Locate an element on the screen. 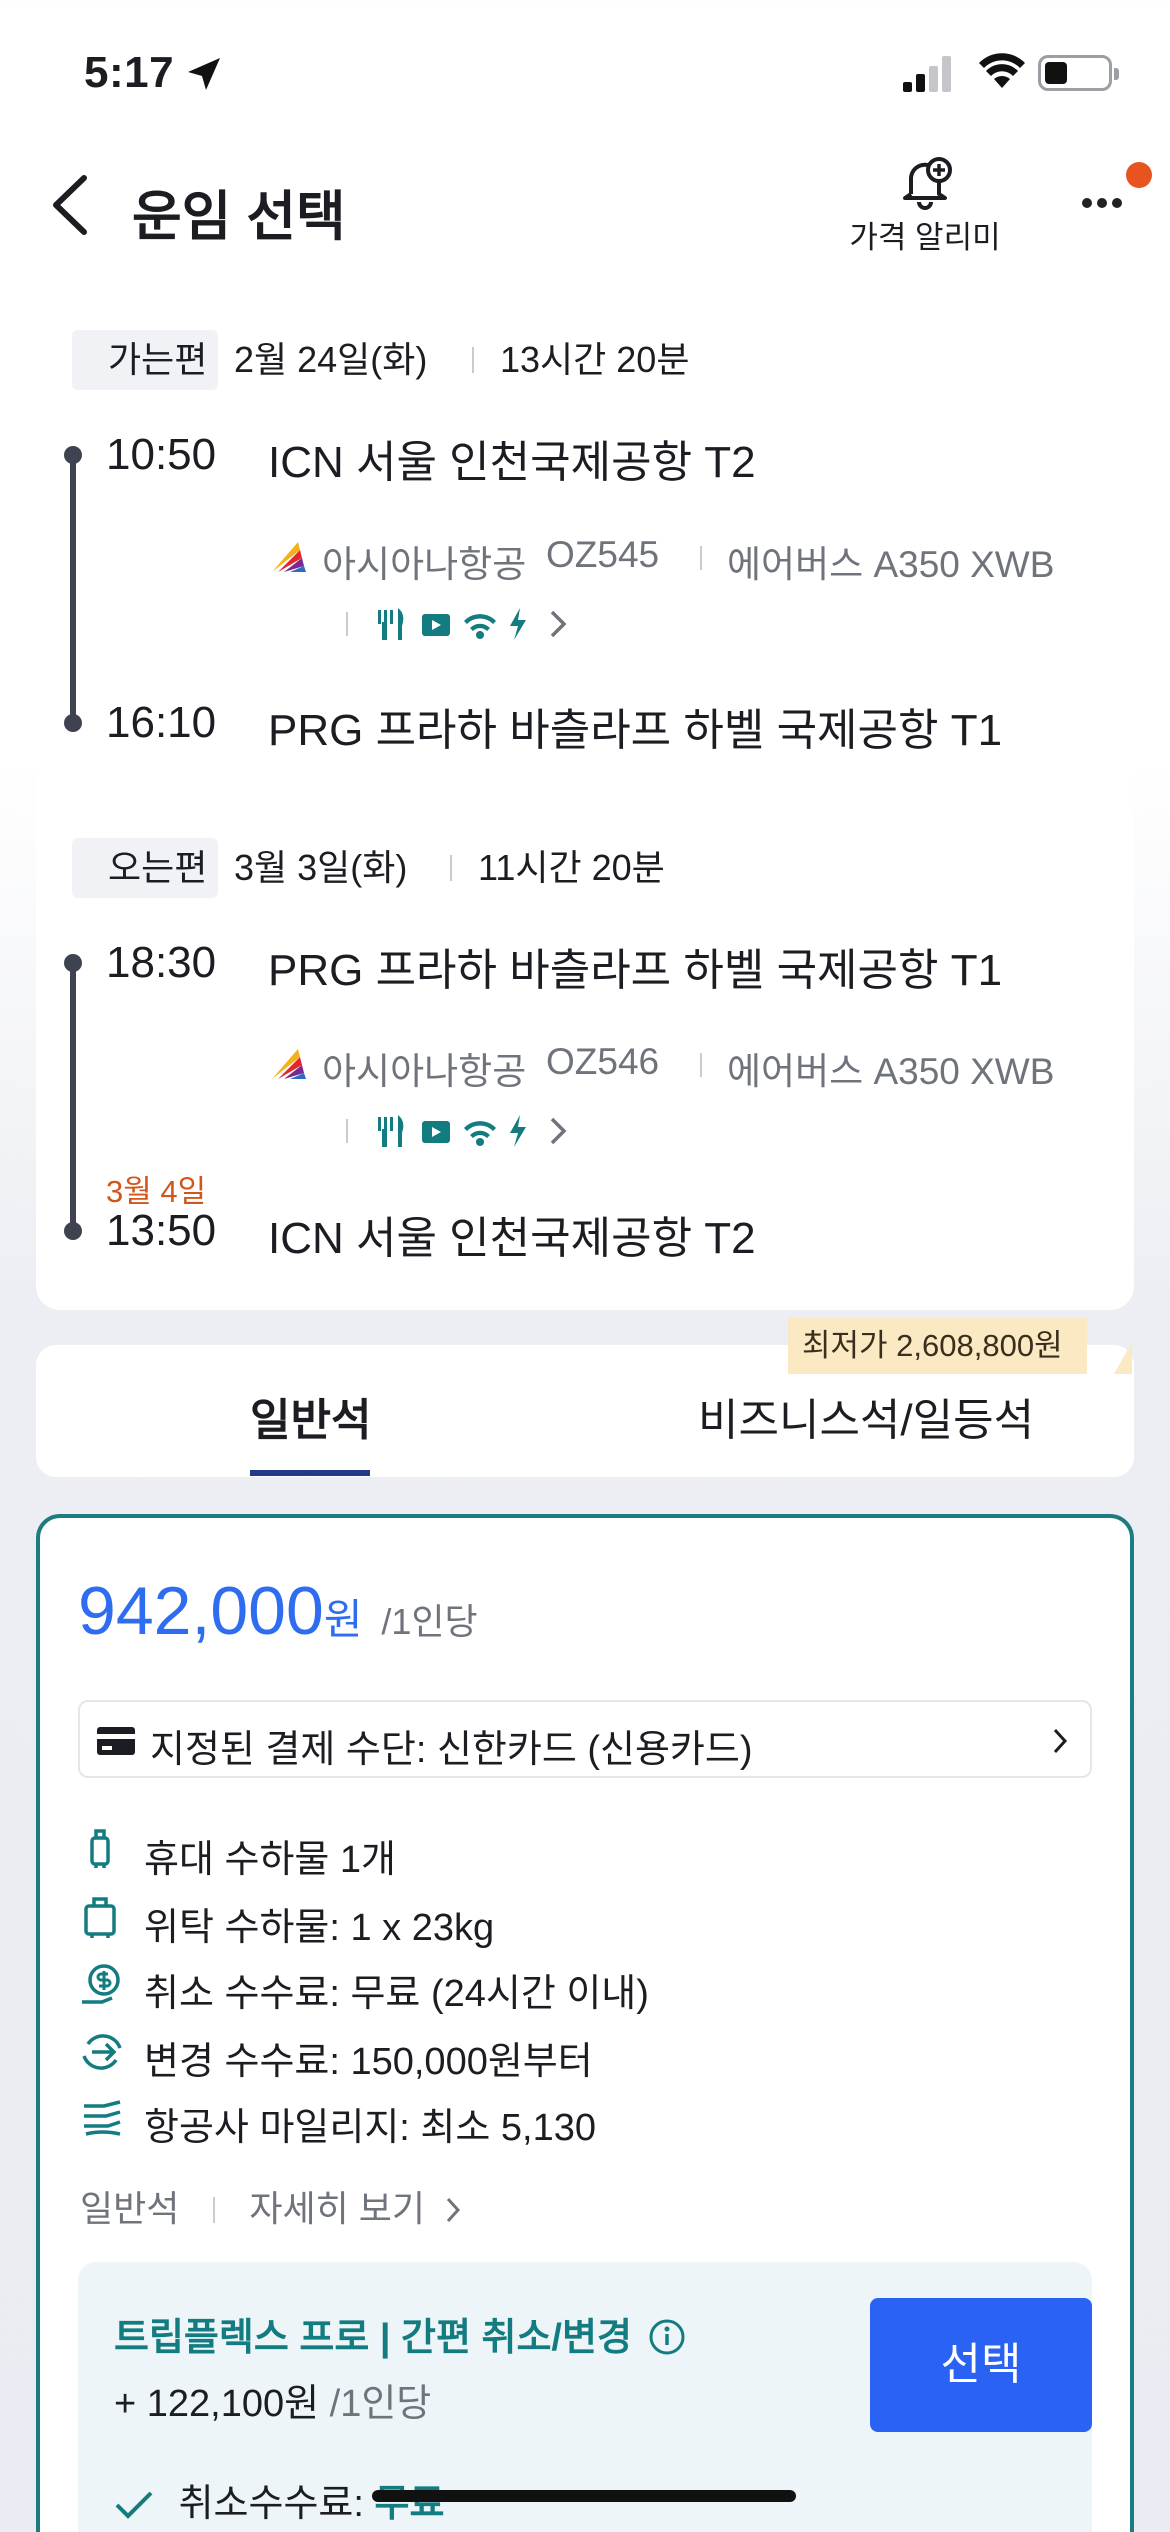  inbound-timeline is located at coordinates (73, 1097).